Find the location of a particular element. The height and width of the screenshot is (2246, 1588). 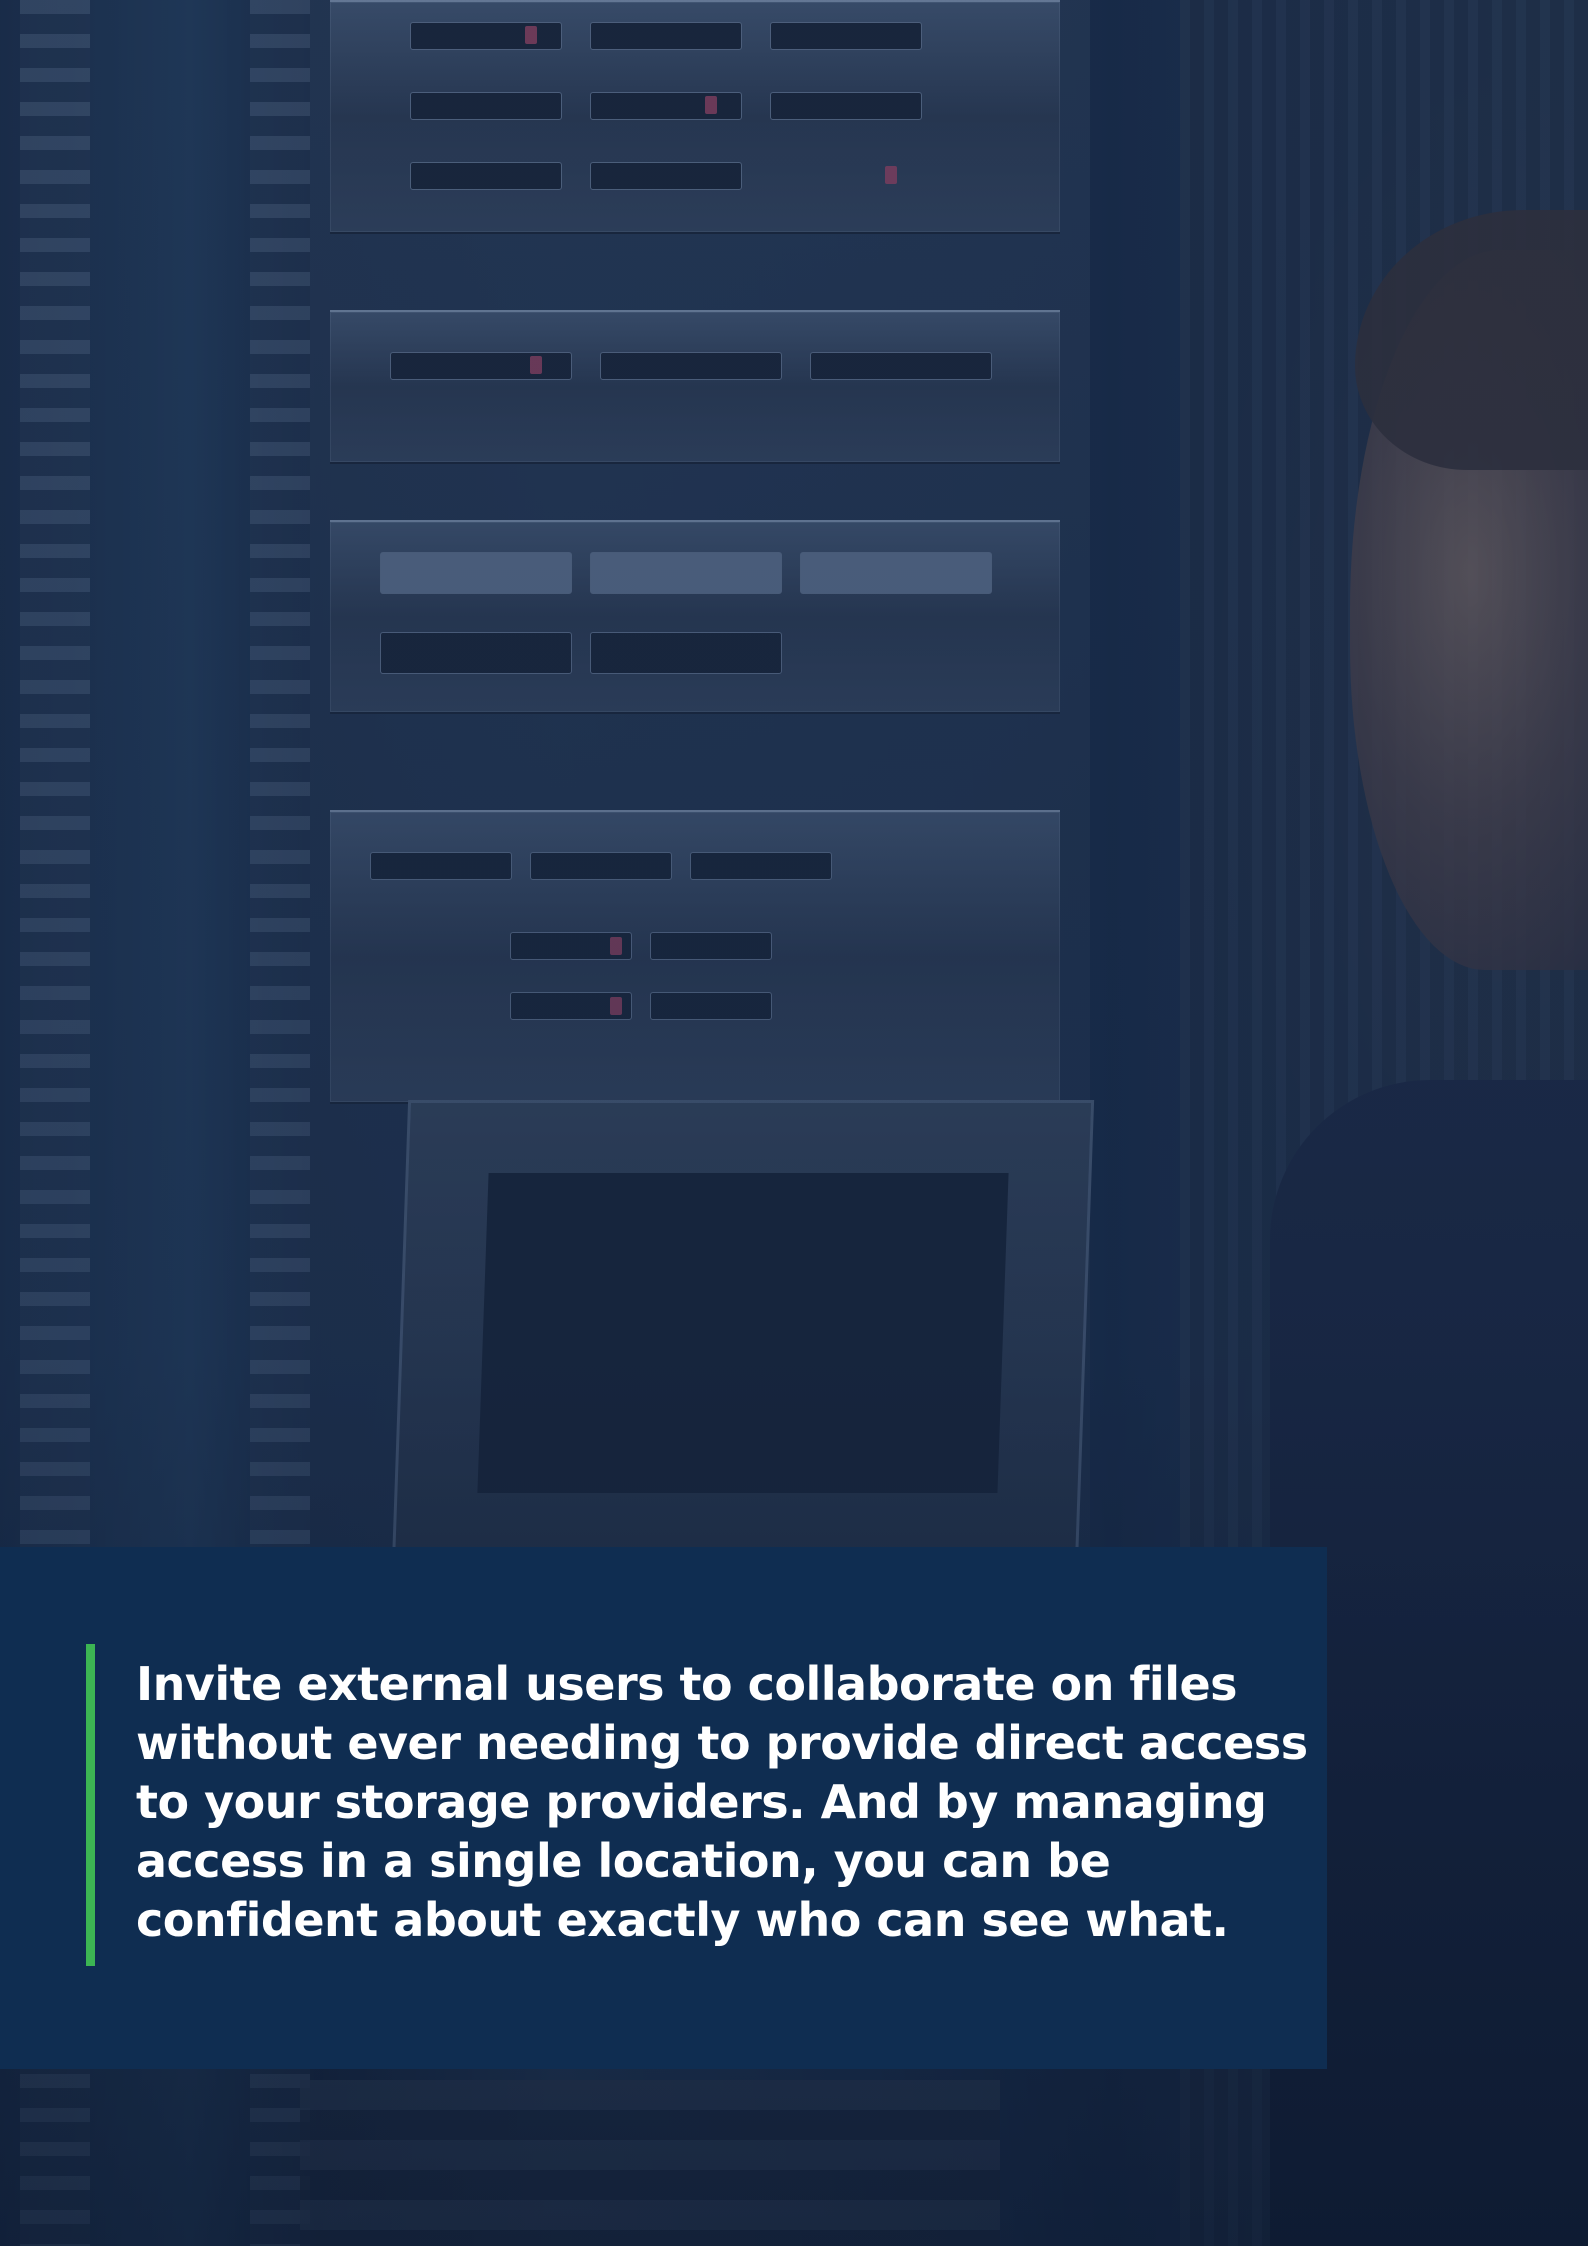

quote-line: access in a single location, you can be is located at coordinates (623, 1861).